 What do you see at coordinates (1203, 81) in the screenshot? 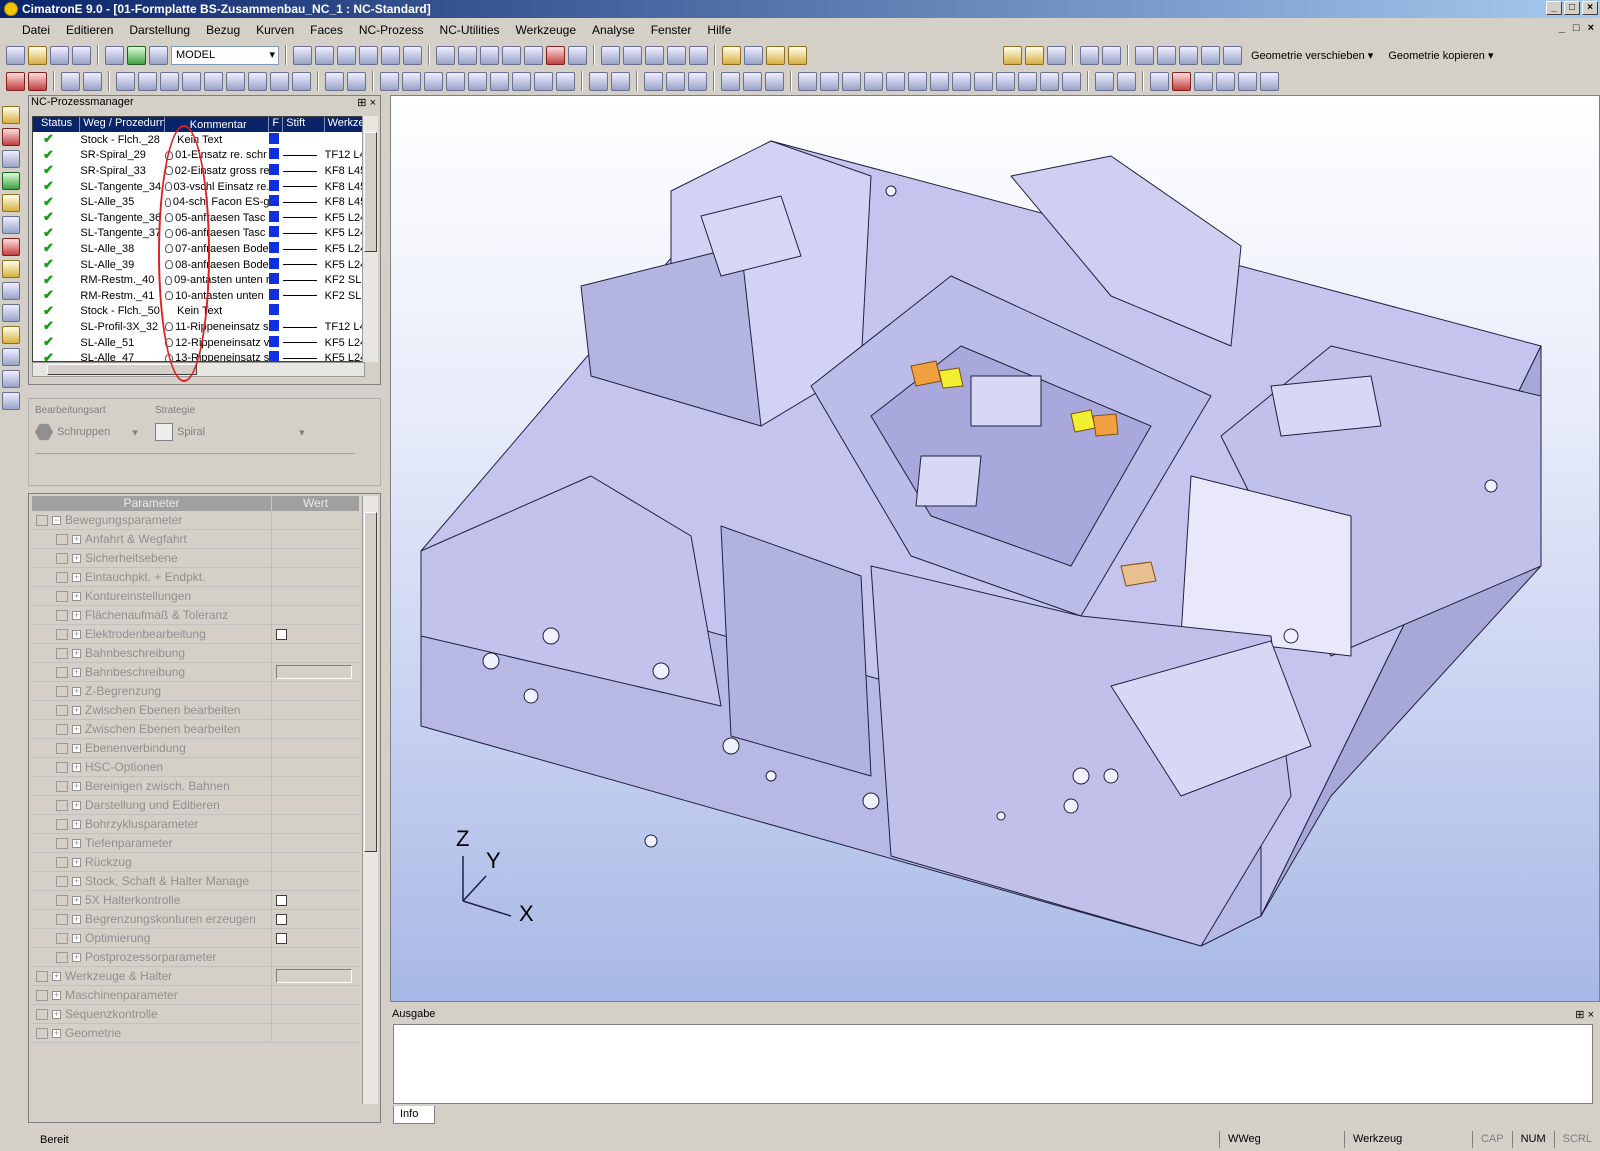
I see `paint-icon` at bounding box center [1203, 81].